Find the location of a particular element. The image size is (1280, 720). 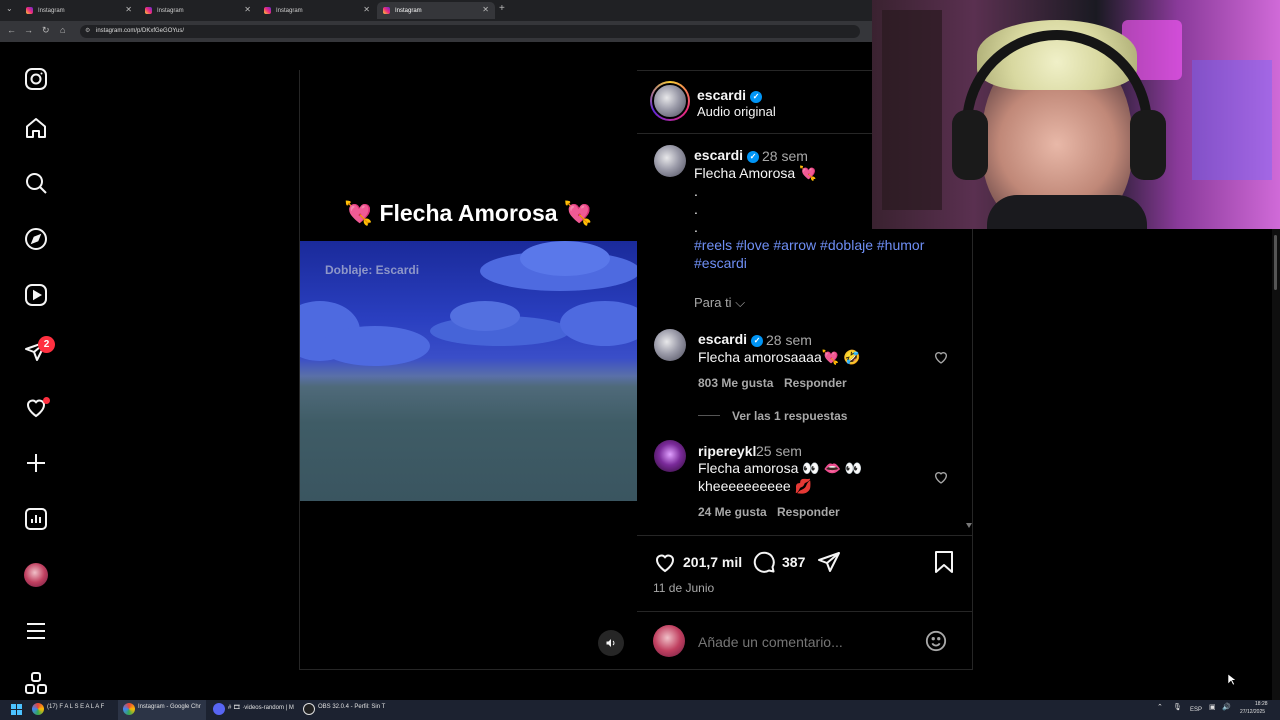

notification-dot is located at coordinates (46, 400).